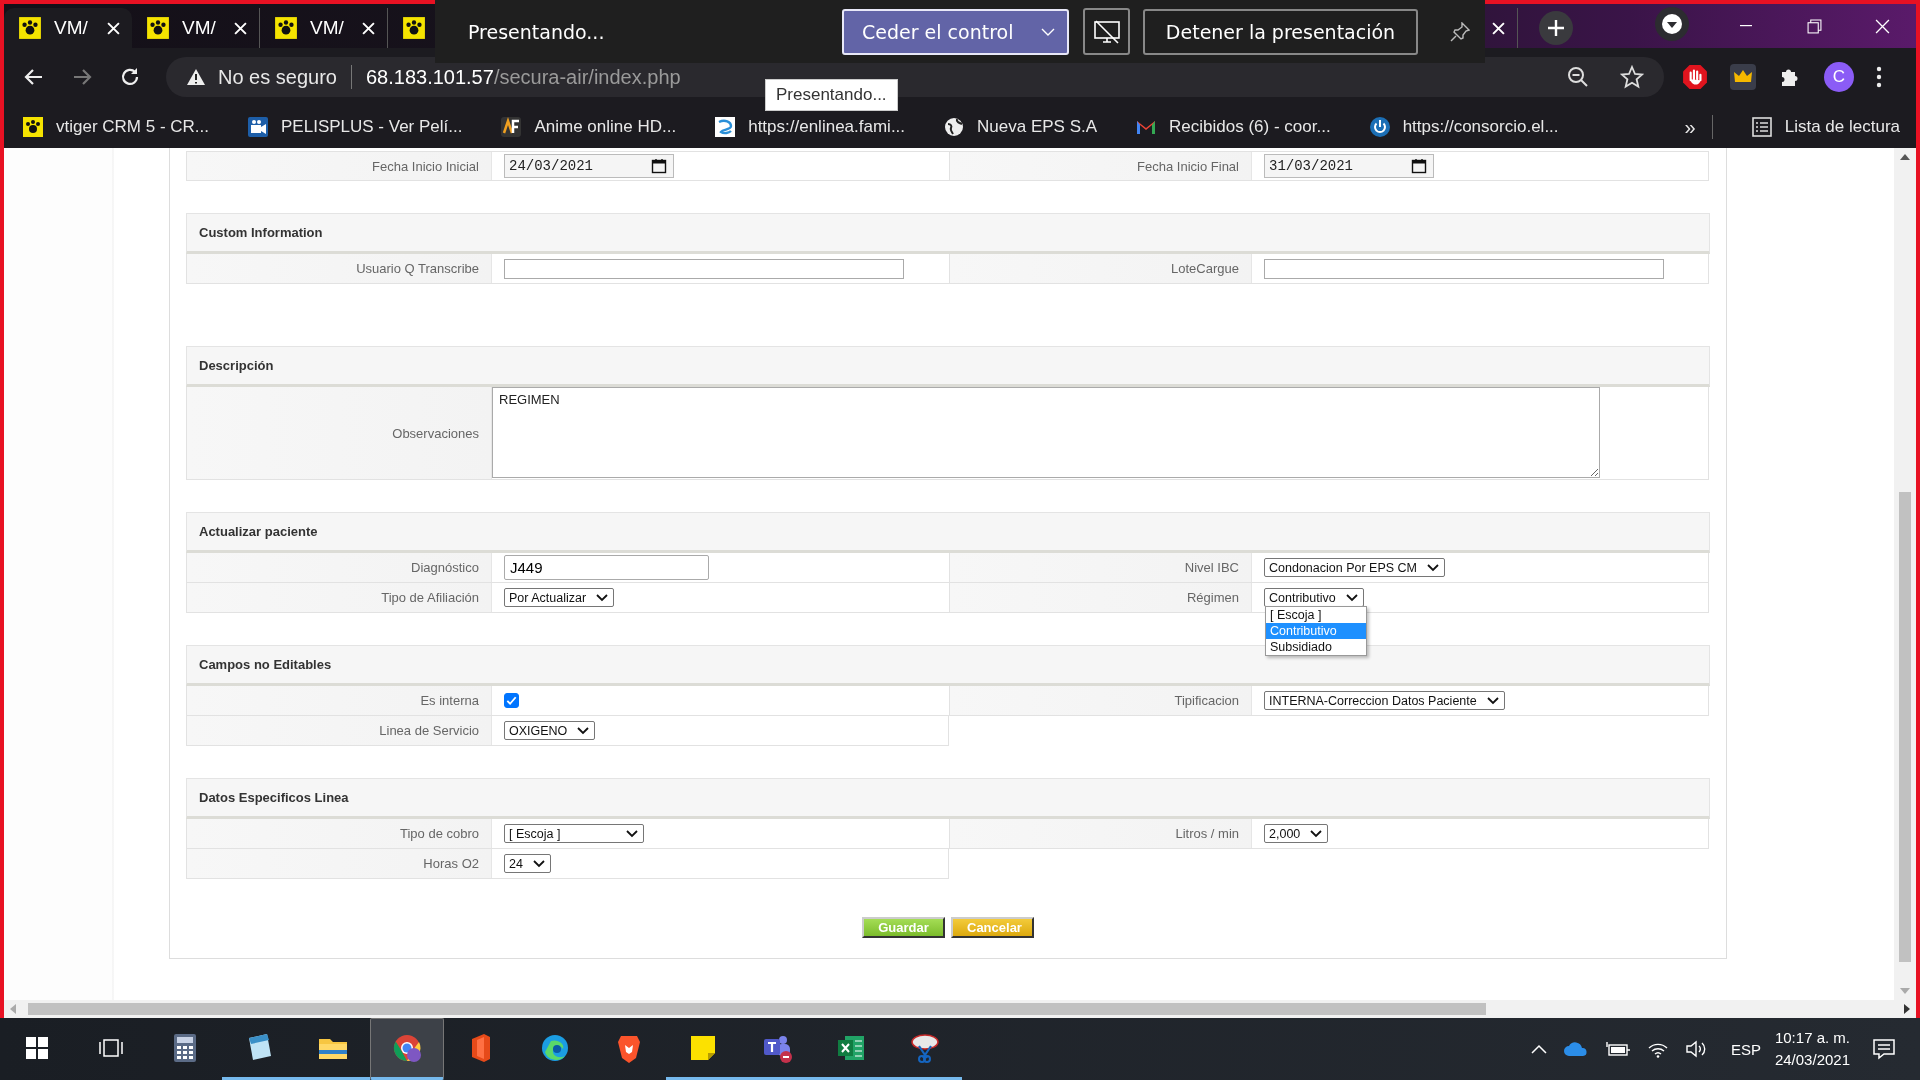 The width and height of the screenshot is (1920, 1080). Describe the element at coordinates (339, 863) in the screenshot. I see `field-label: Horas O2` at that location.